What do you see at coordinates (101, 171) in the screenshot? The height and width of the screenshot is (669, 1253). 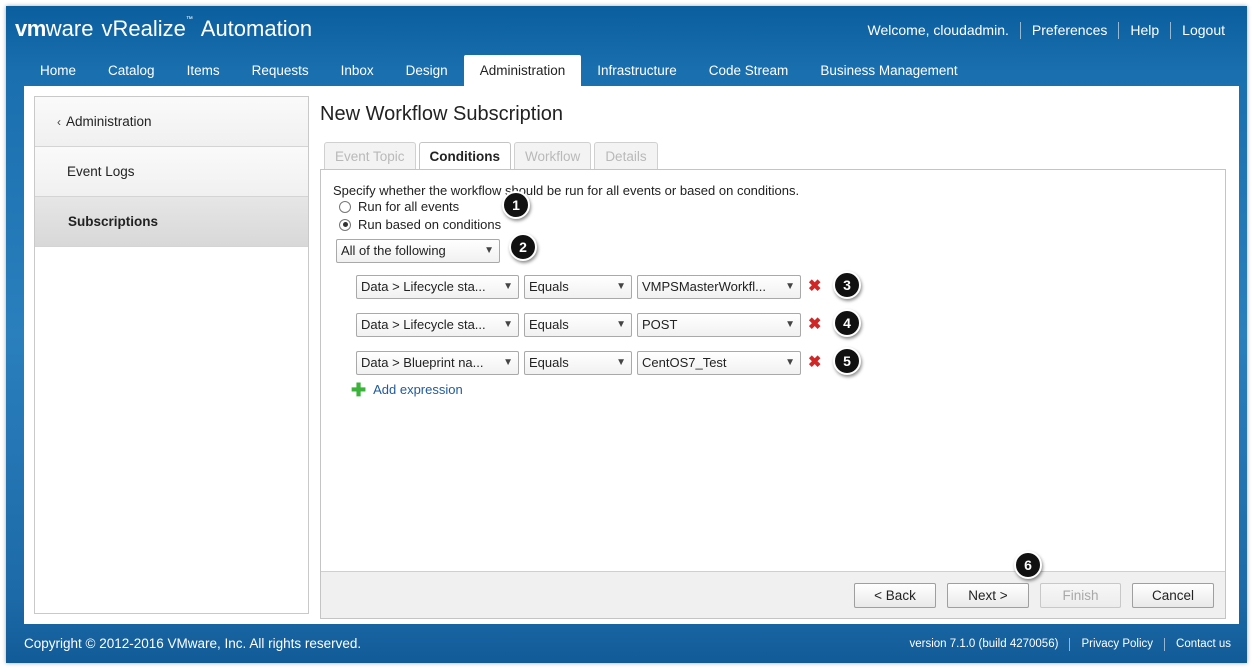 I see `sidebar-item-label: Event Logs` at bounding box center [101, 171].